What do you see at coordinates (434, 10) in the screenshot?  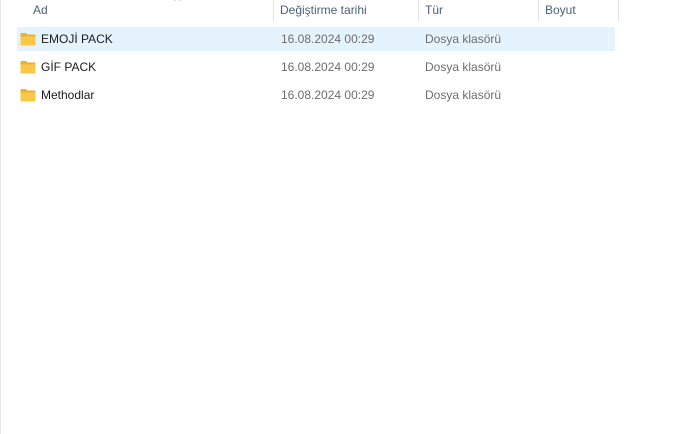 I see `column-header-type-label: Tür` at bounding box center [434, 10].